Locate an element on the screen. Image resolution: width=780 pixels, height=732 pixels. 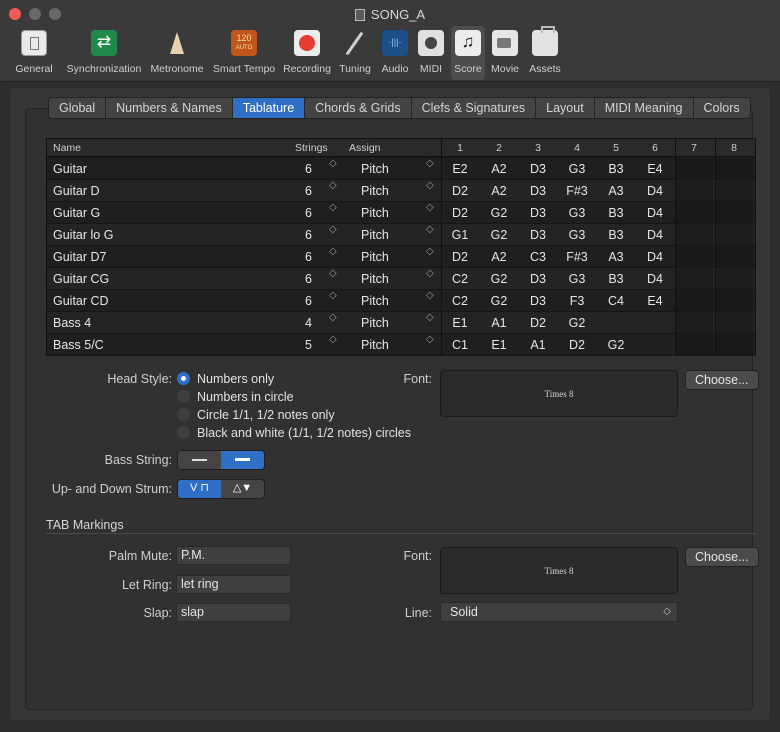
table-row: Guitar CG 6 ◇ Pitch ◇ C2 G2 D3 G3 B3 D4 is located at coordinates (401, 279).